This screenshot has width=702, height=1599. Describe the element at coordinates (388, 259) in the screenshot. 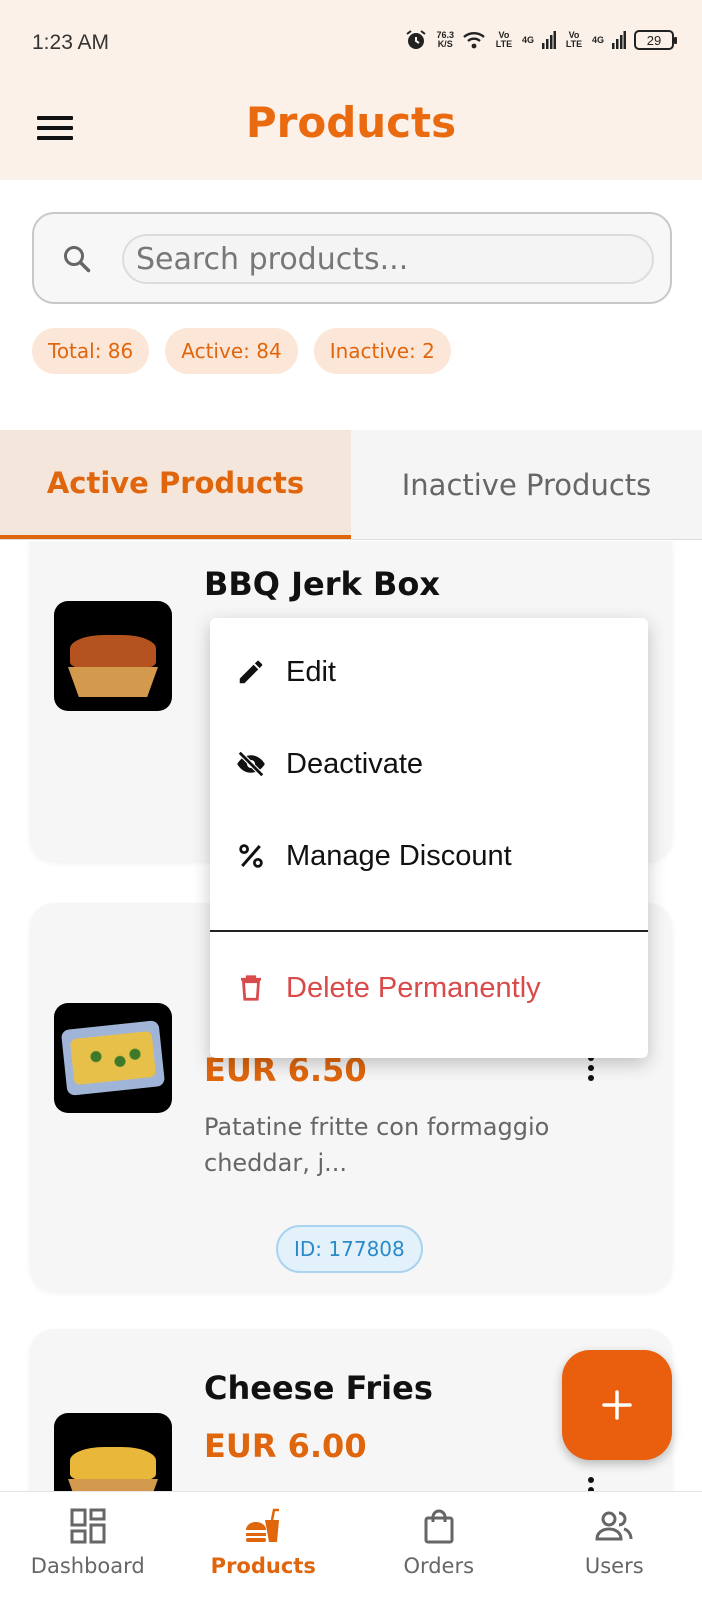

I see `search-input` at that location.